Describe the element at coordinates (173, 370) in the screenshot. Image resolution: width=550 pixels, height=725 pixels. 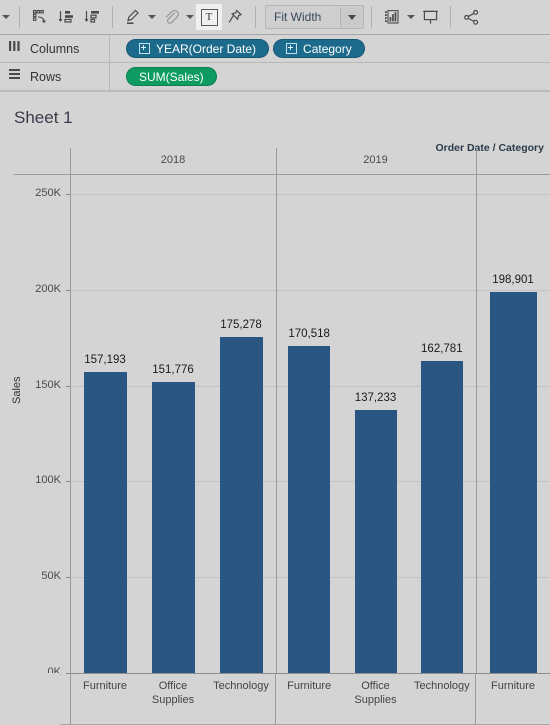
I see `bar-value-label: 151,776` at that location.